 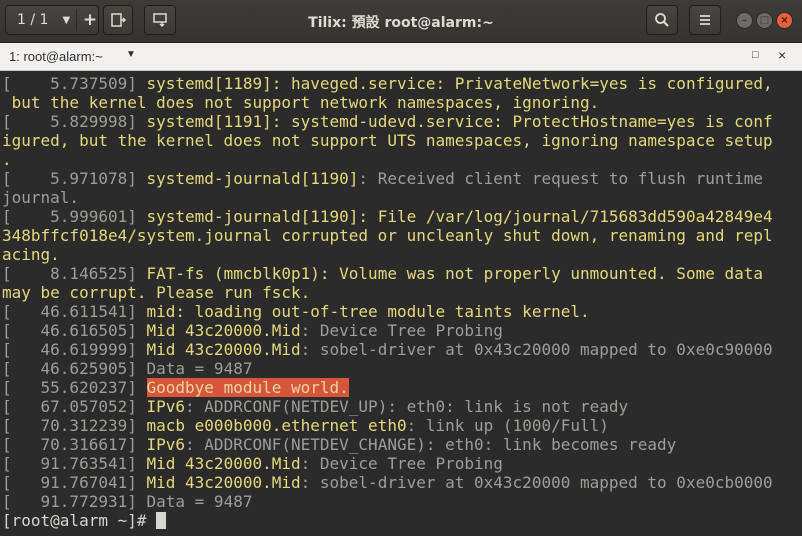 I want to click on header-bar: 1 / 1 ▼ + Tilix: 預設 root@alarm:~ – □ ×, so click(x=401, y=21).